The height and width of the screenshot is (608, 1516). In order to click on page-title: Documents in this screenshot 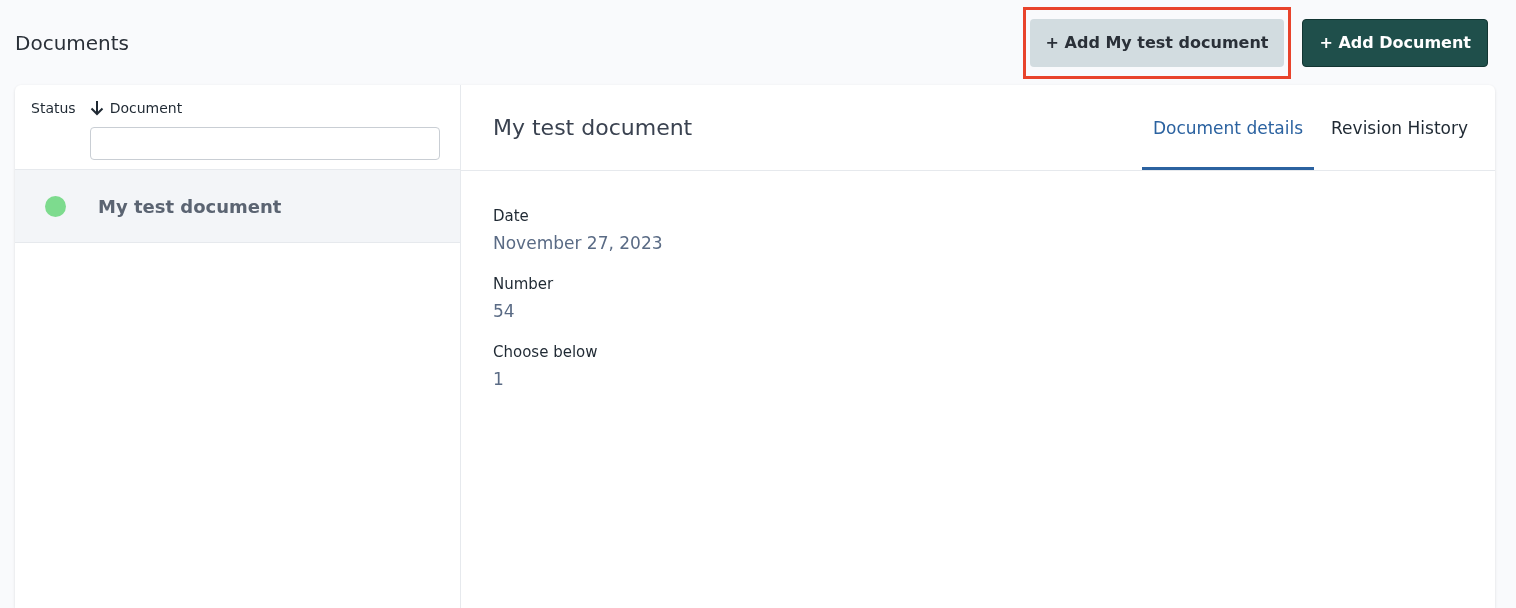, I will do `click(72, 42)`.